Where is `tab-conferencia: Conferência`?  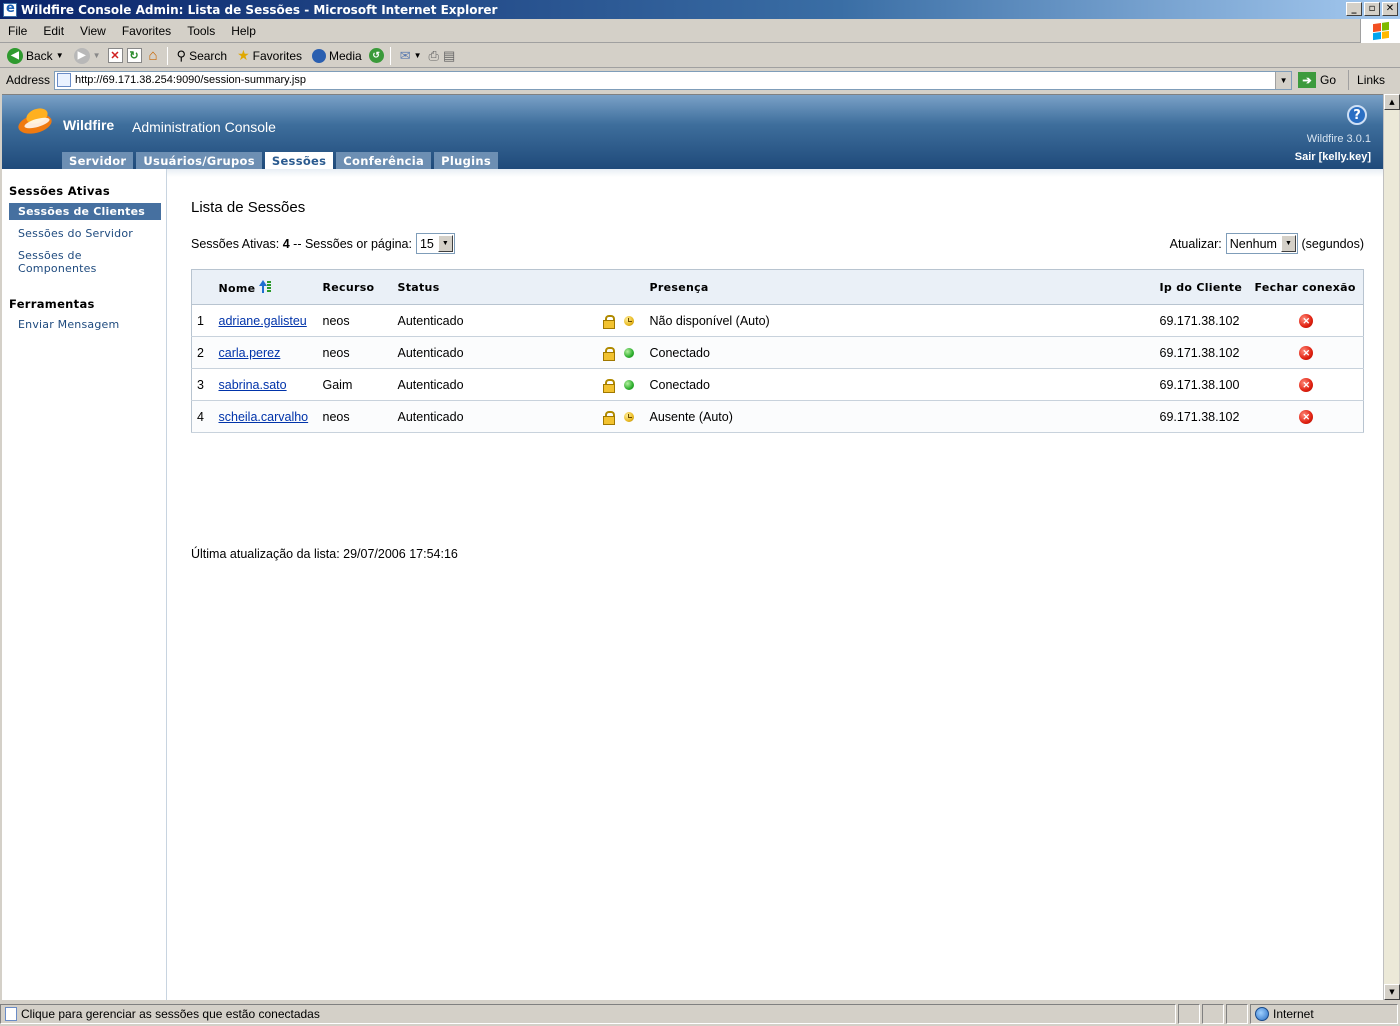 tab-conferencia: Conferência is located at coordinates (384, 160).